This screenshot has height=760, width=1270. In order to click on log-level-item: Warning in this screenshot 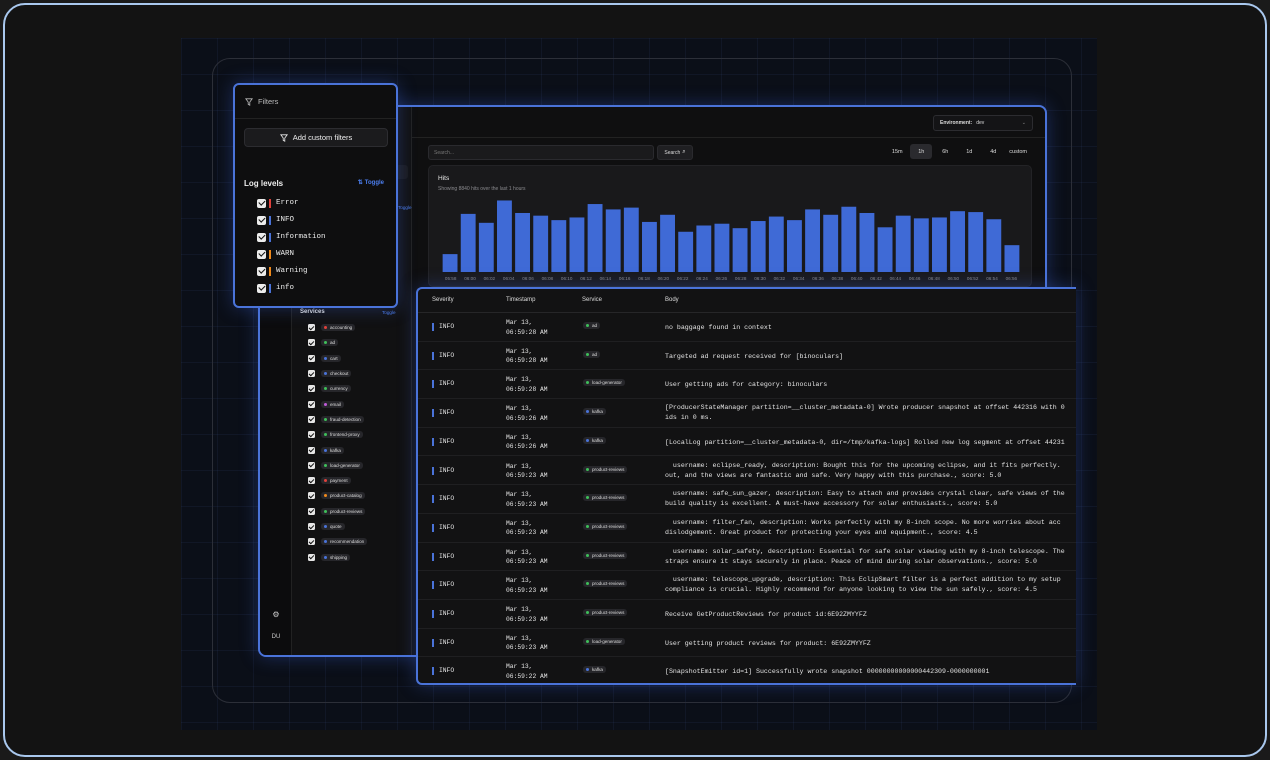, I will do `click(282, 271)`.